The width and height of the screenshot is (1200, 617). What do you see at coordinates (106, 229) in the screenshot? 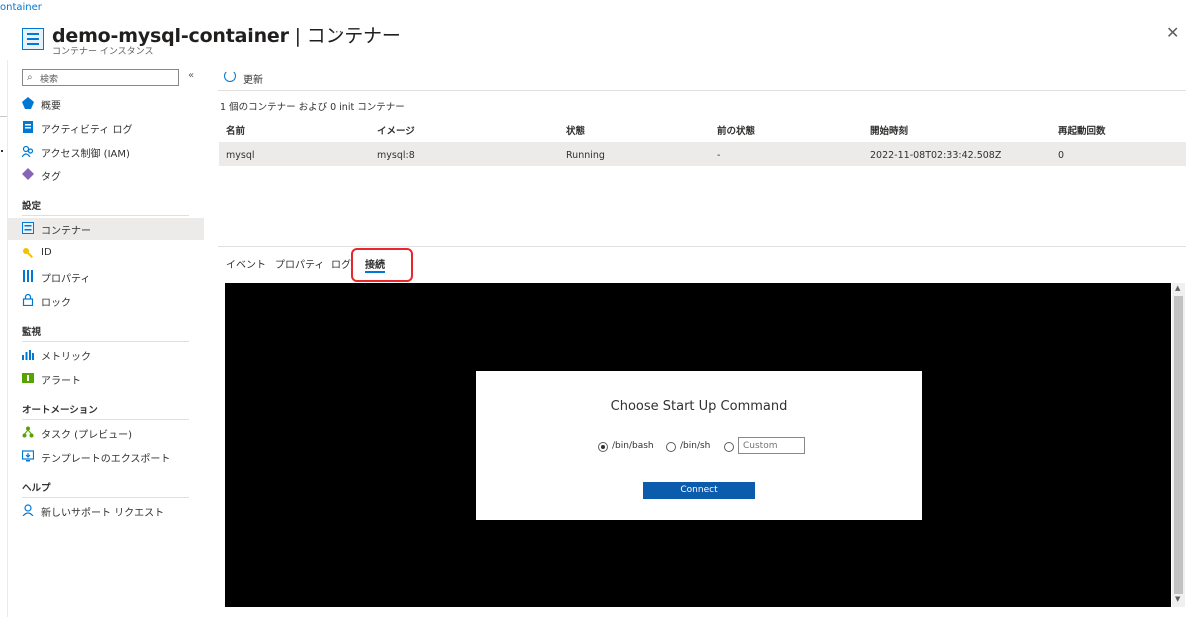
I see `sidebar-item-containers: コンテナー` at bounding box center [106, 229].